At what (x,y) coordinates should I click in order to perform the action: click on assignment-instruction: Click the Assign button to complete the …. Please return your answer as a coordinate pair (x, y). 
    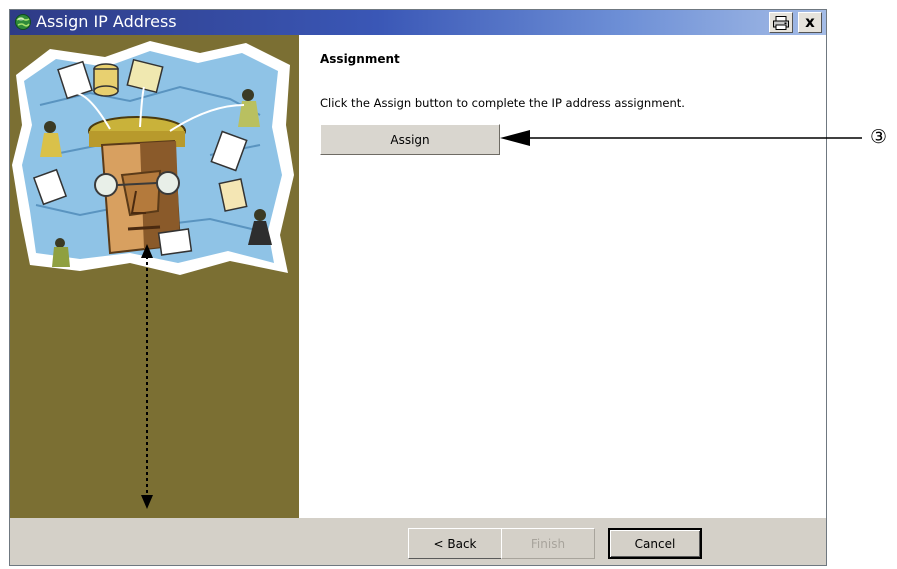
    Looking at the image, I should click on (502, 103).